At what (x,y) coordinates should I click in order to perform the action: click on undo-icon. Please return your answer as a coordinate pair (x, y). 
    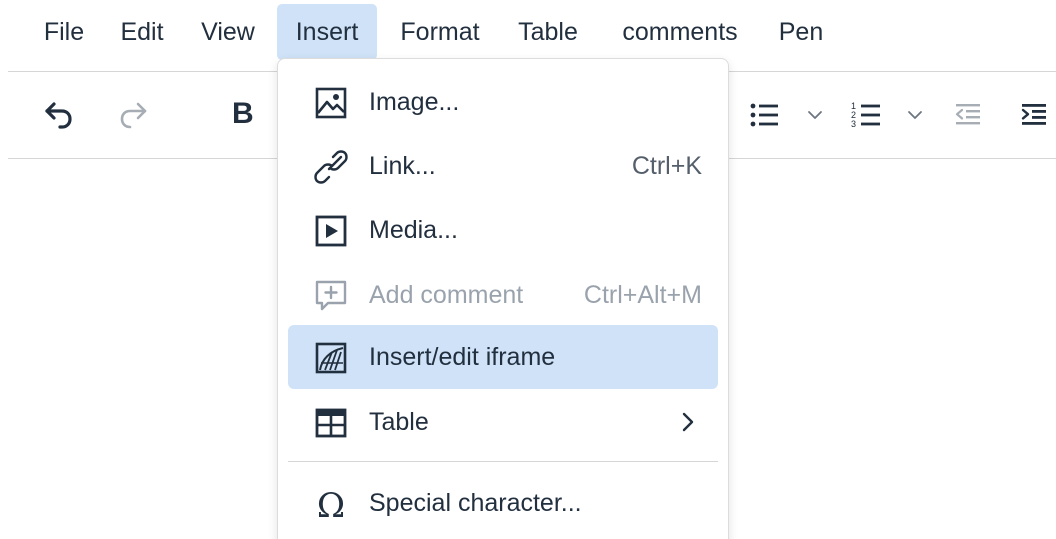
    Looking at the image, I should click on (58, 115).